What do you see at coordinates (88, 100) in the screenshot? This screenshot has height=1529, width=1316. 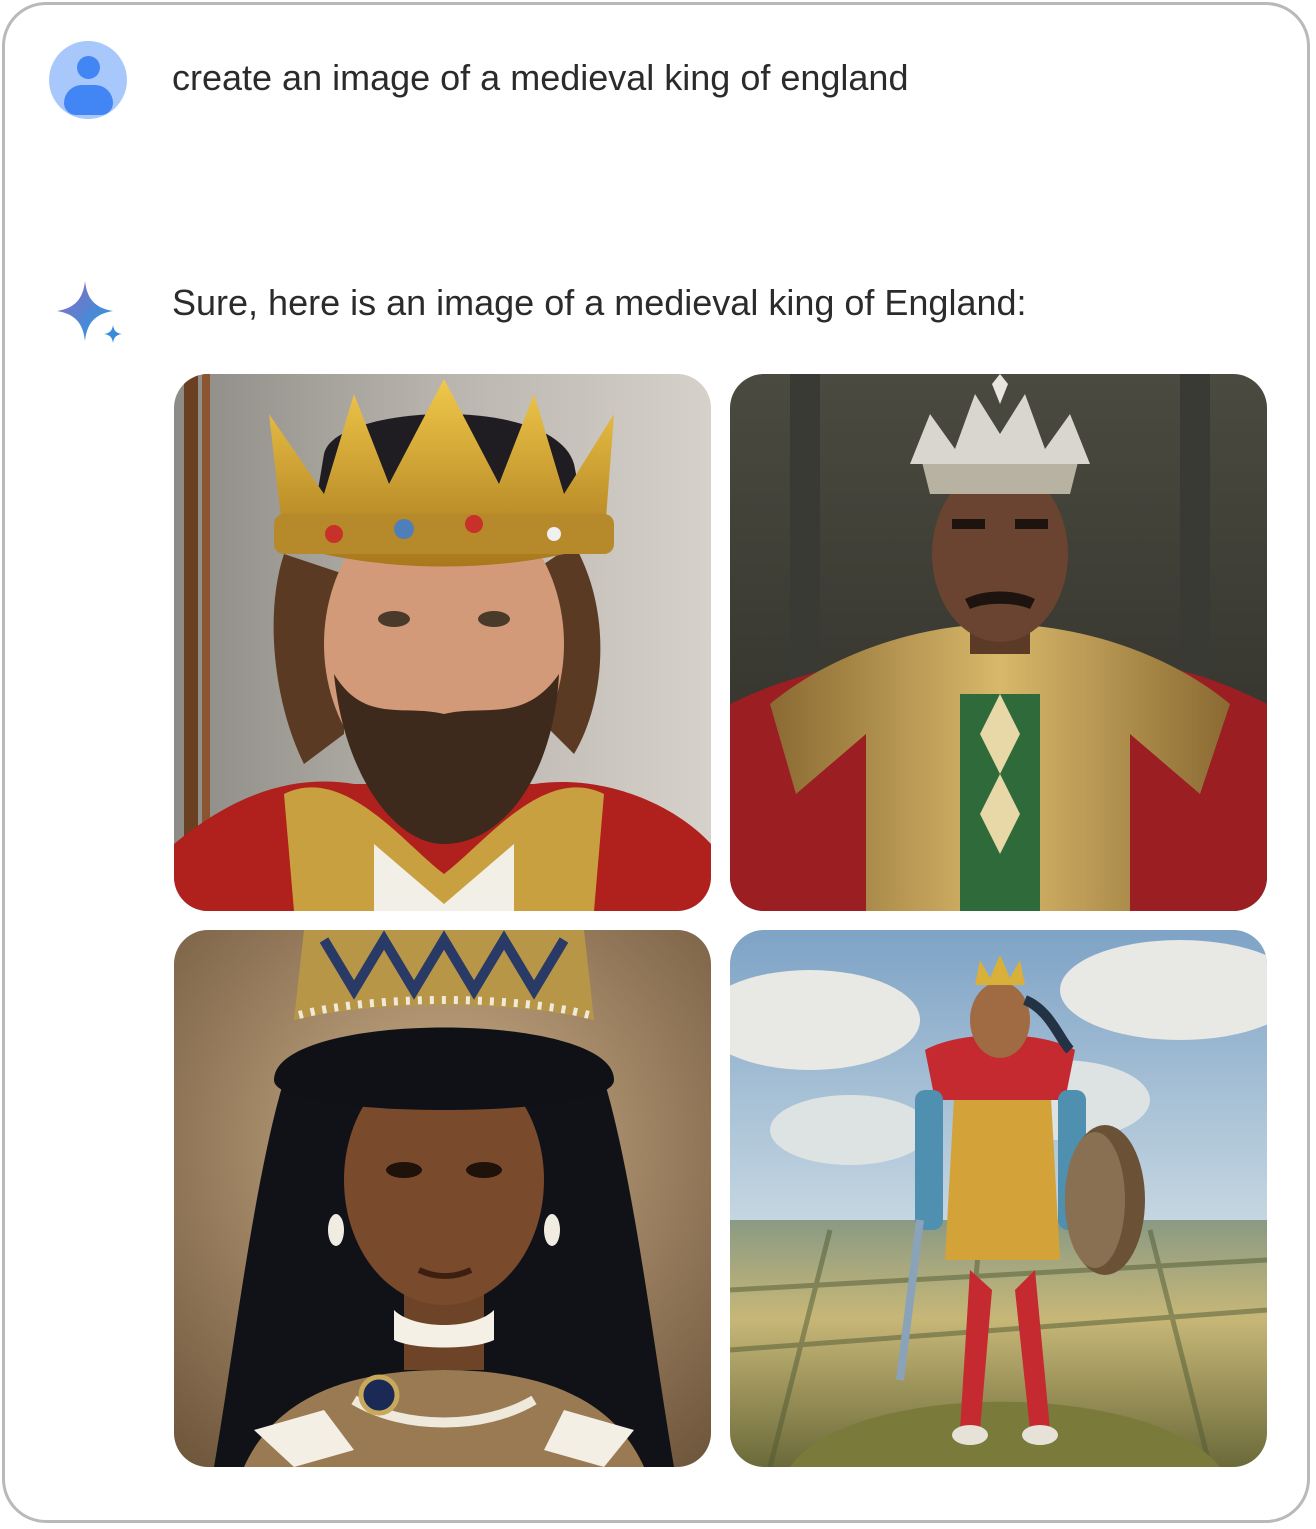 I see `avatar-body` at bounding box center [88, 100].